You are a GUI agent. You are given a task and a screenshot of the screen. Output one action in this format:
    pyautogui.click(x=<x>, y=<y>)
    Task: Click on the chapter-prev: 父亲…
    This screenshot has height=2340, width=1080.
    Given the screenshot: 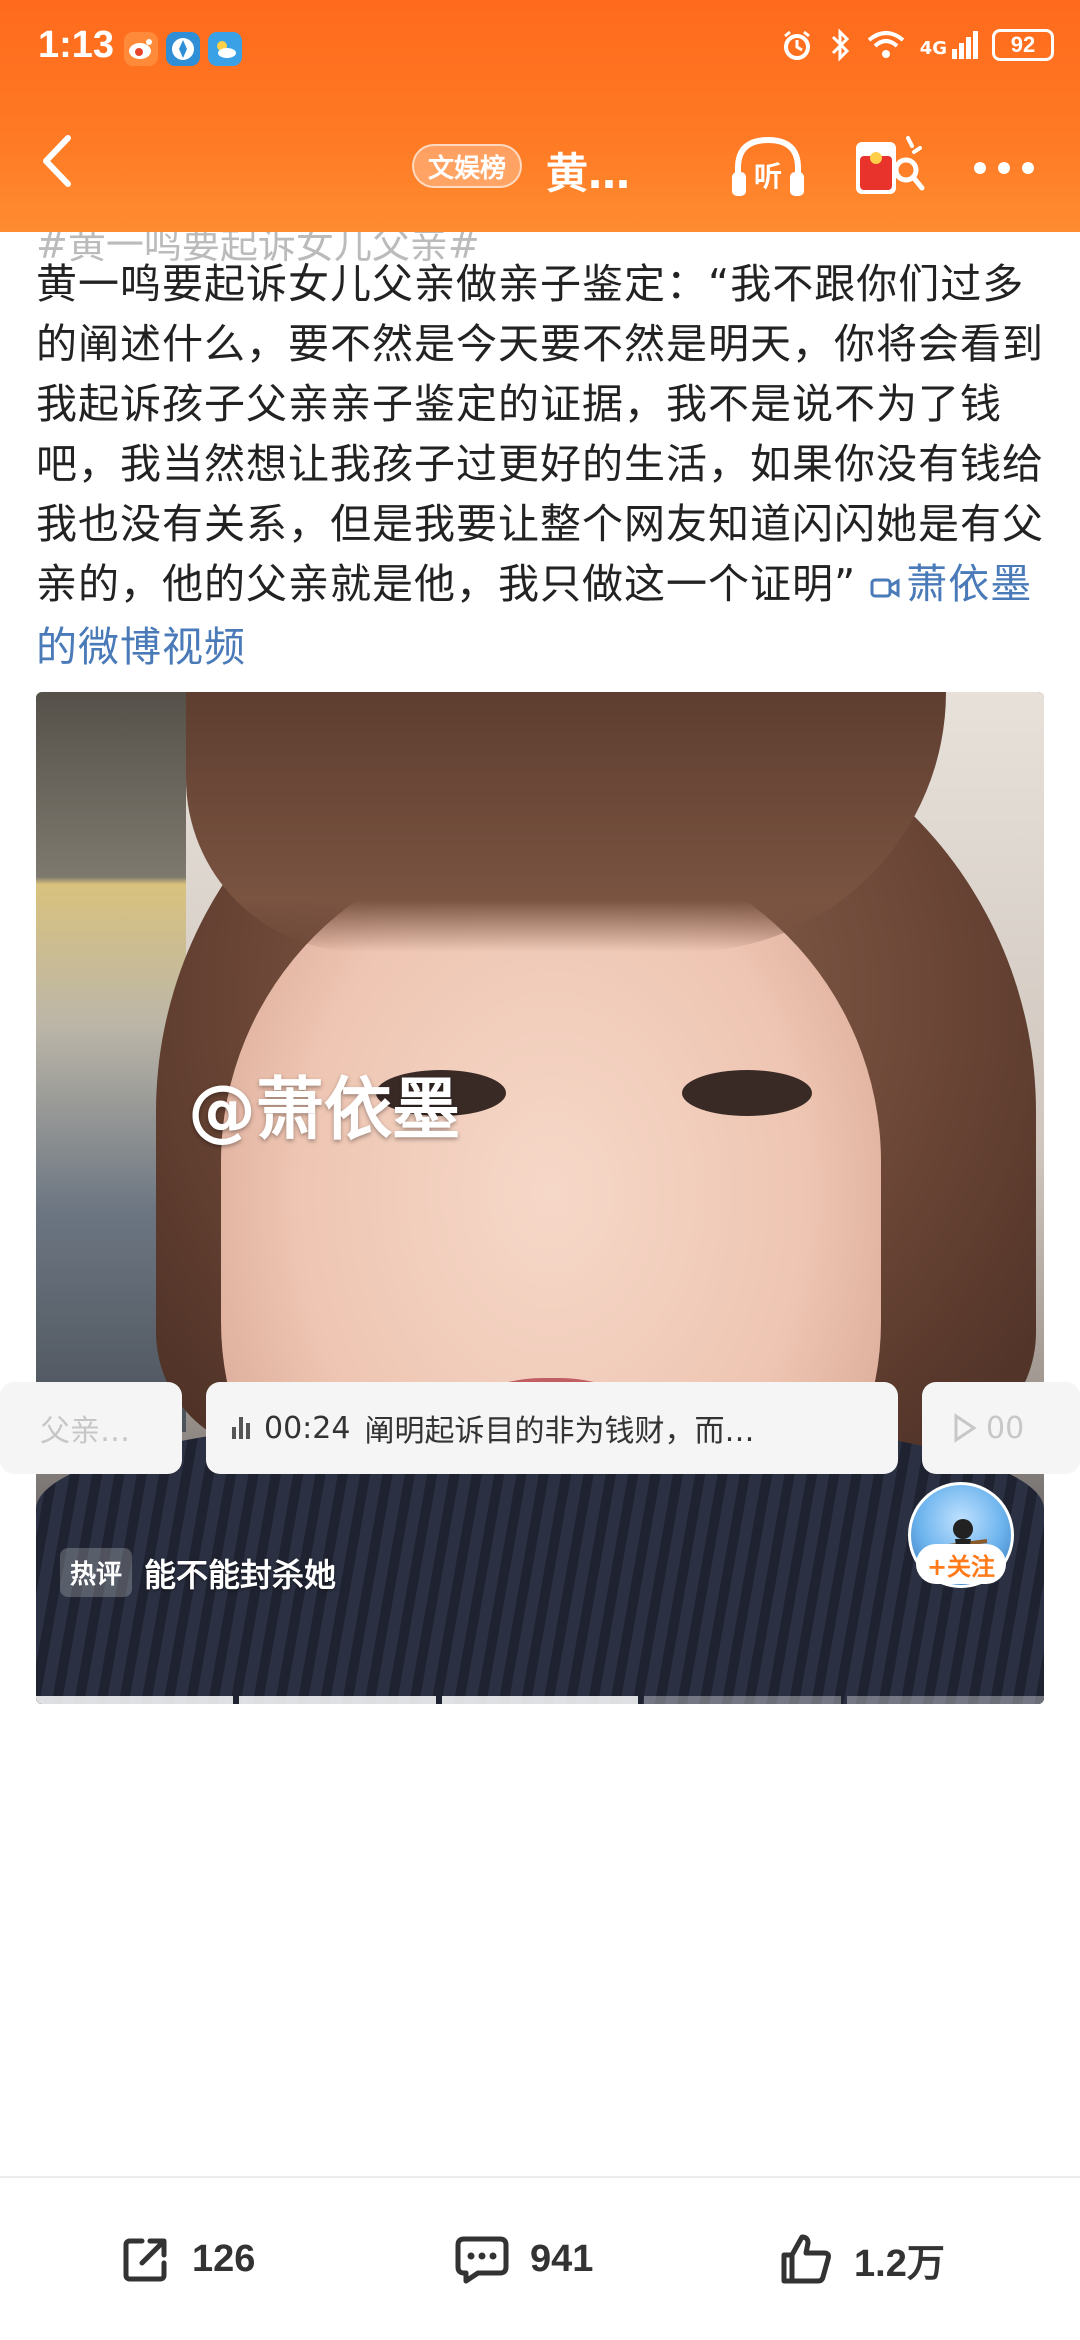 What is the action you would take?
    pyautogui.click(x=91, y=1428)
    